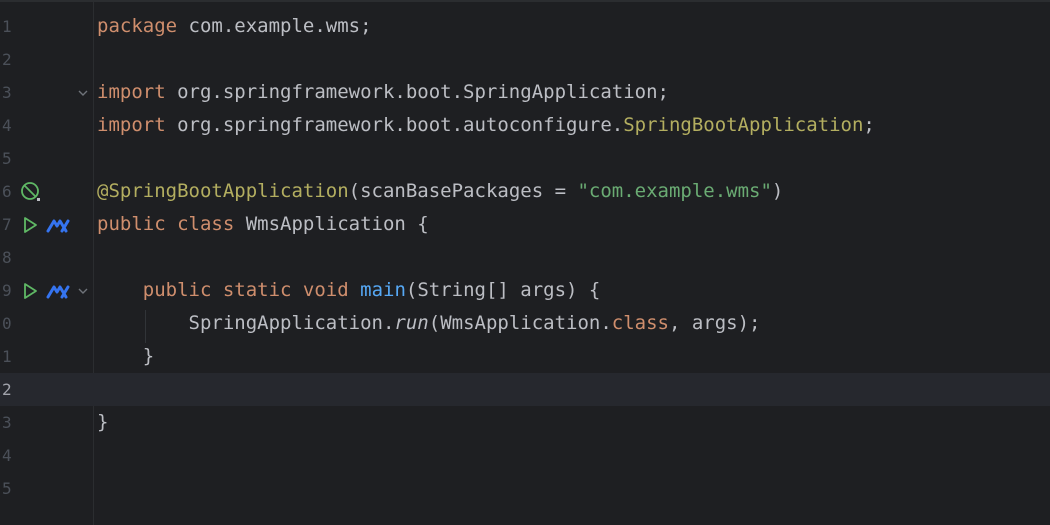 The width and height of the screenshot is (1050, 525). I want to click on code-line: 3}, so click(525, 422).